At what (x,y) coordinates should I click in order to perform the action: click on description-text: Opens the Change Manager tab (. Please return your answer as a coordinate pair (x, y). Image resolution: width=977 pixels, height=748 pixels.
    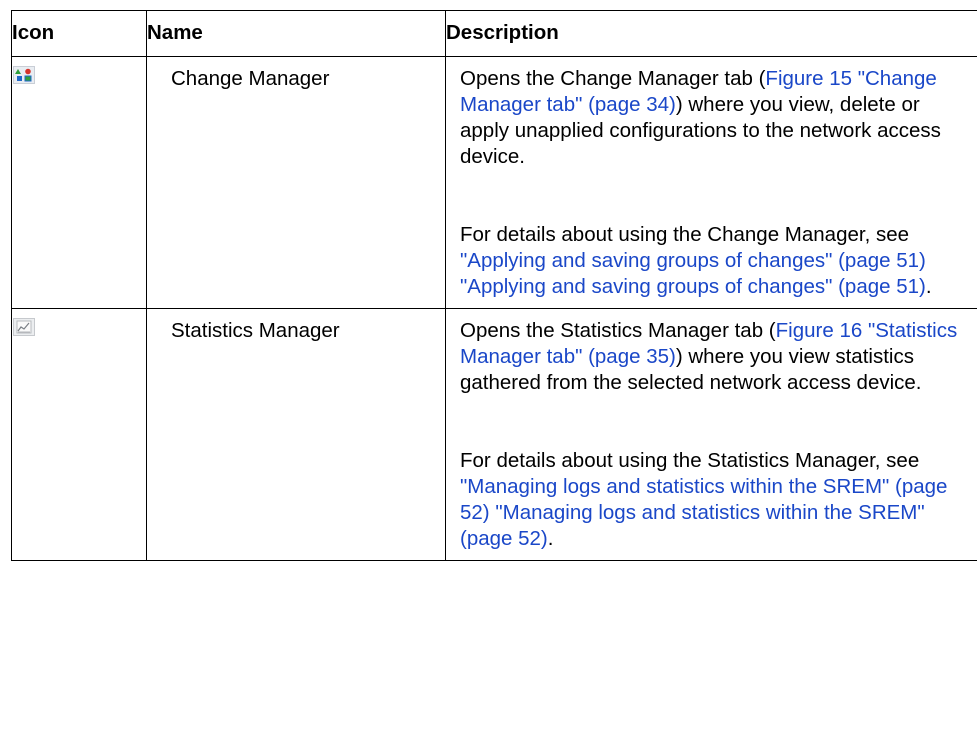
    Looking at the image, I should click on (613, 78).